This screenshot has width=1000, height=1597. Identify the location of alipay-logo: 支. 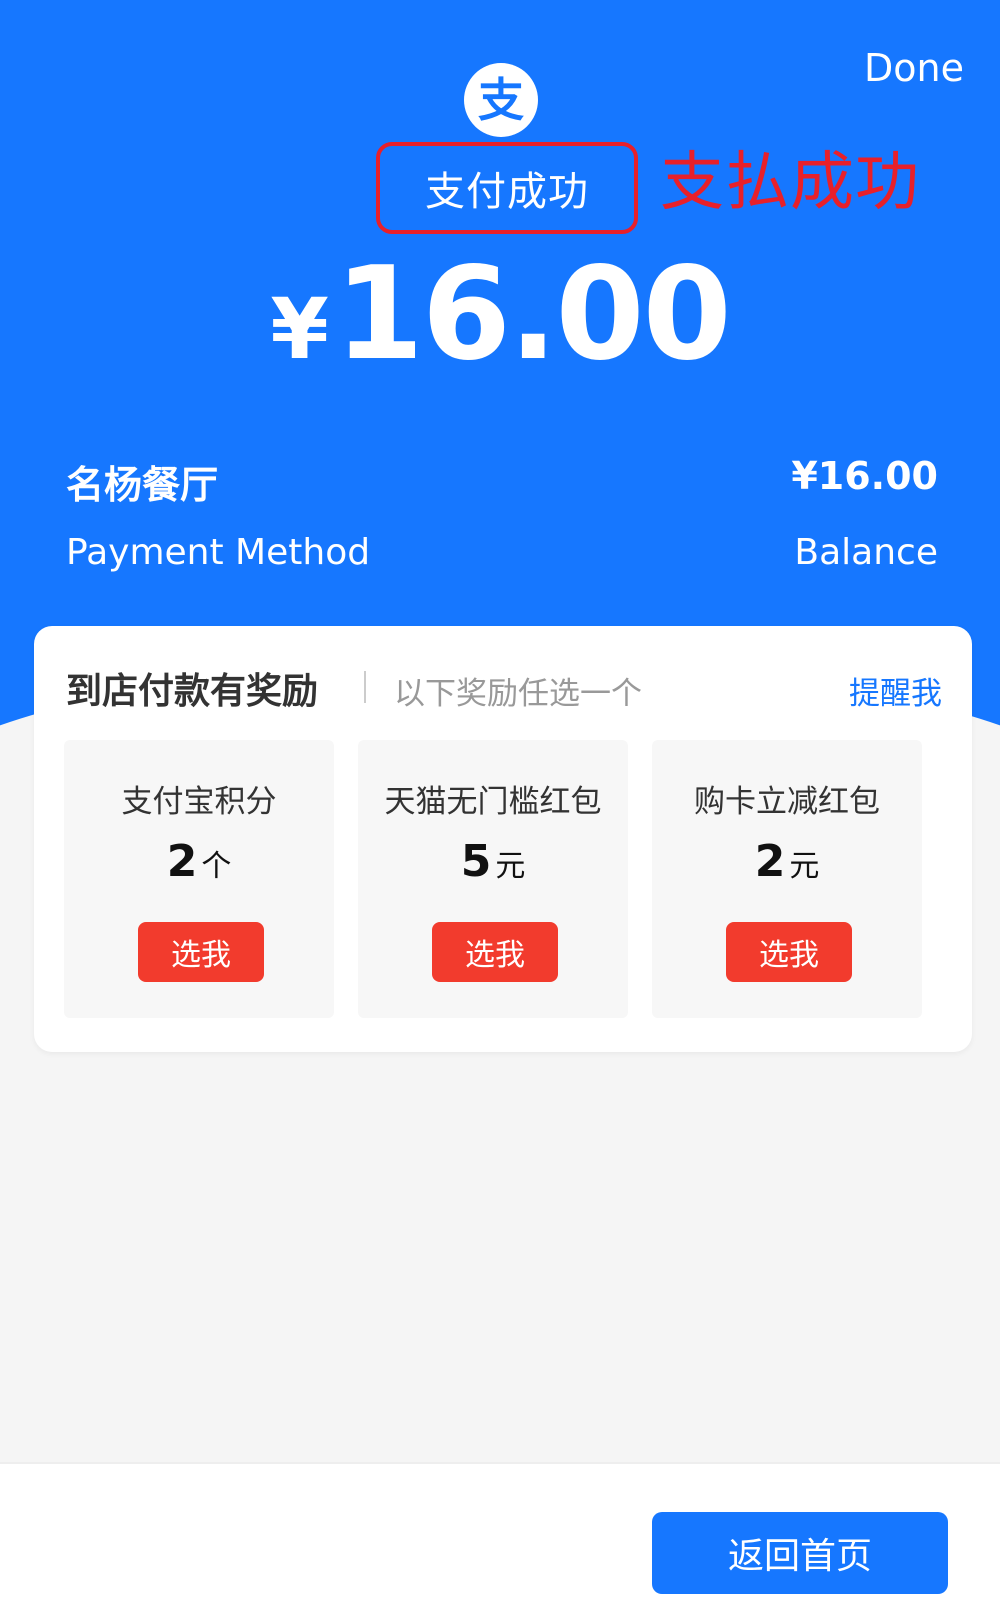
(501, 100).